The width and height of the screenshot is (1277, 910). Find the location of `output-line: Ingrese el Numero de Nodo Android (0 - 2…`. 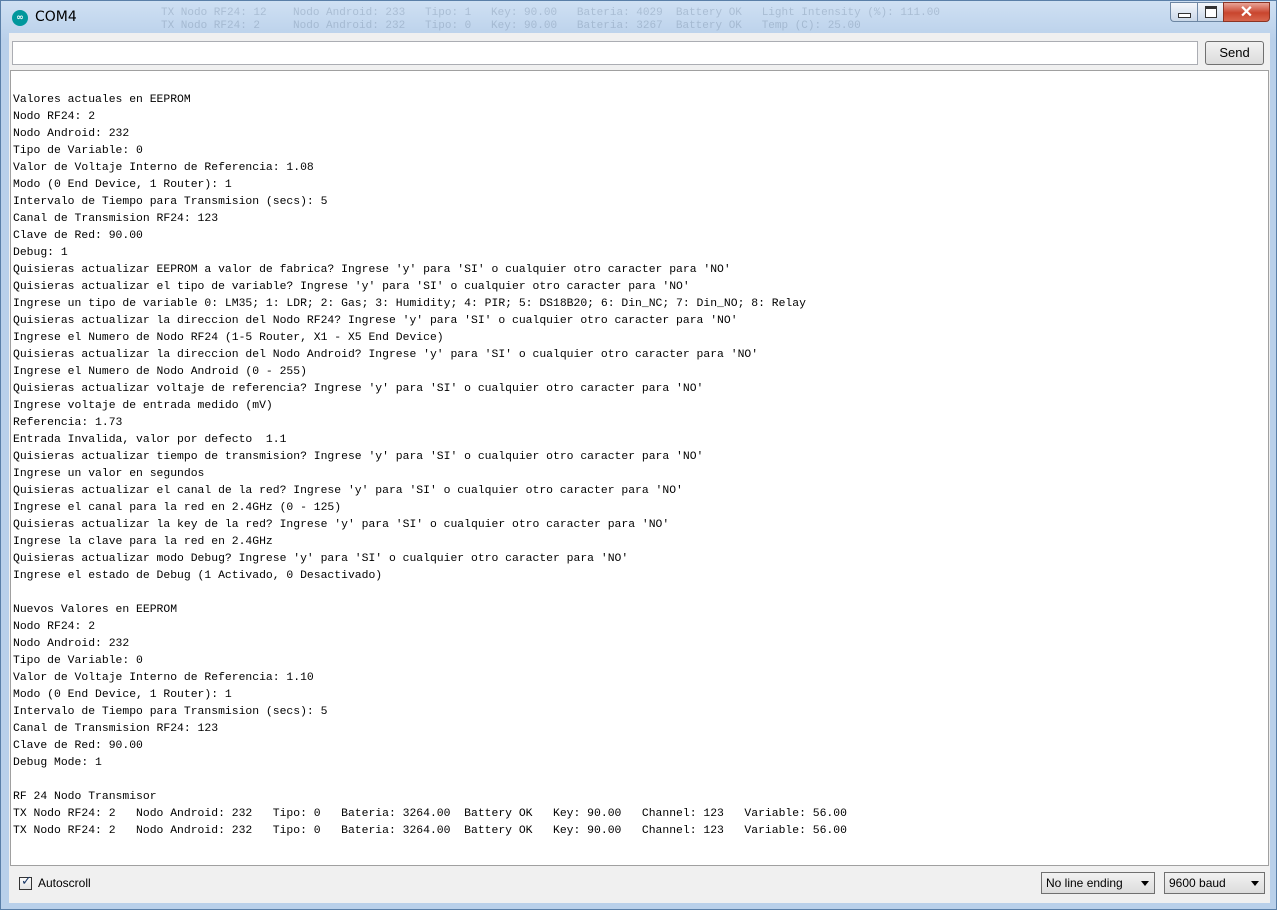

output-line: Ingrese el Numero de Nodo Android (0 - 2… is located at coordinates (160, 372).